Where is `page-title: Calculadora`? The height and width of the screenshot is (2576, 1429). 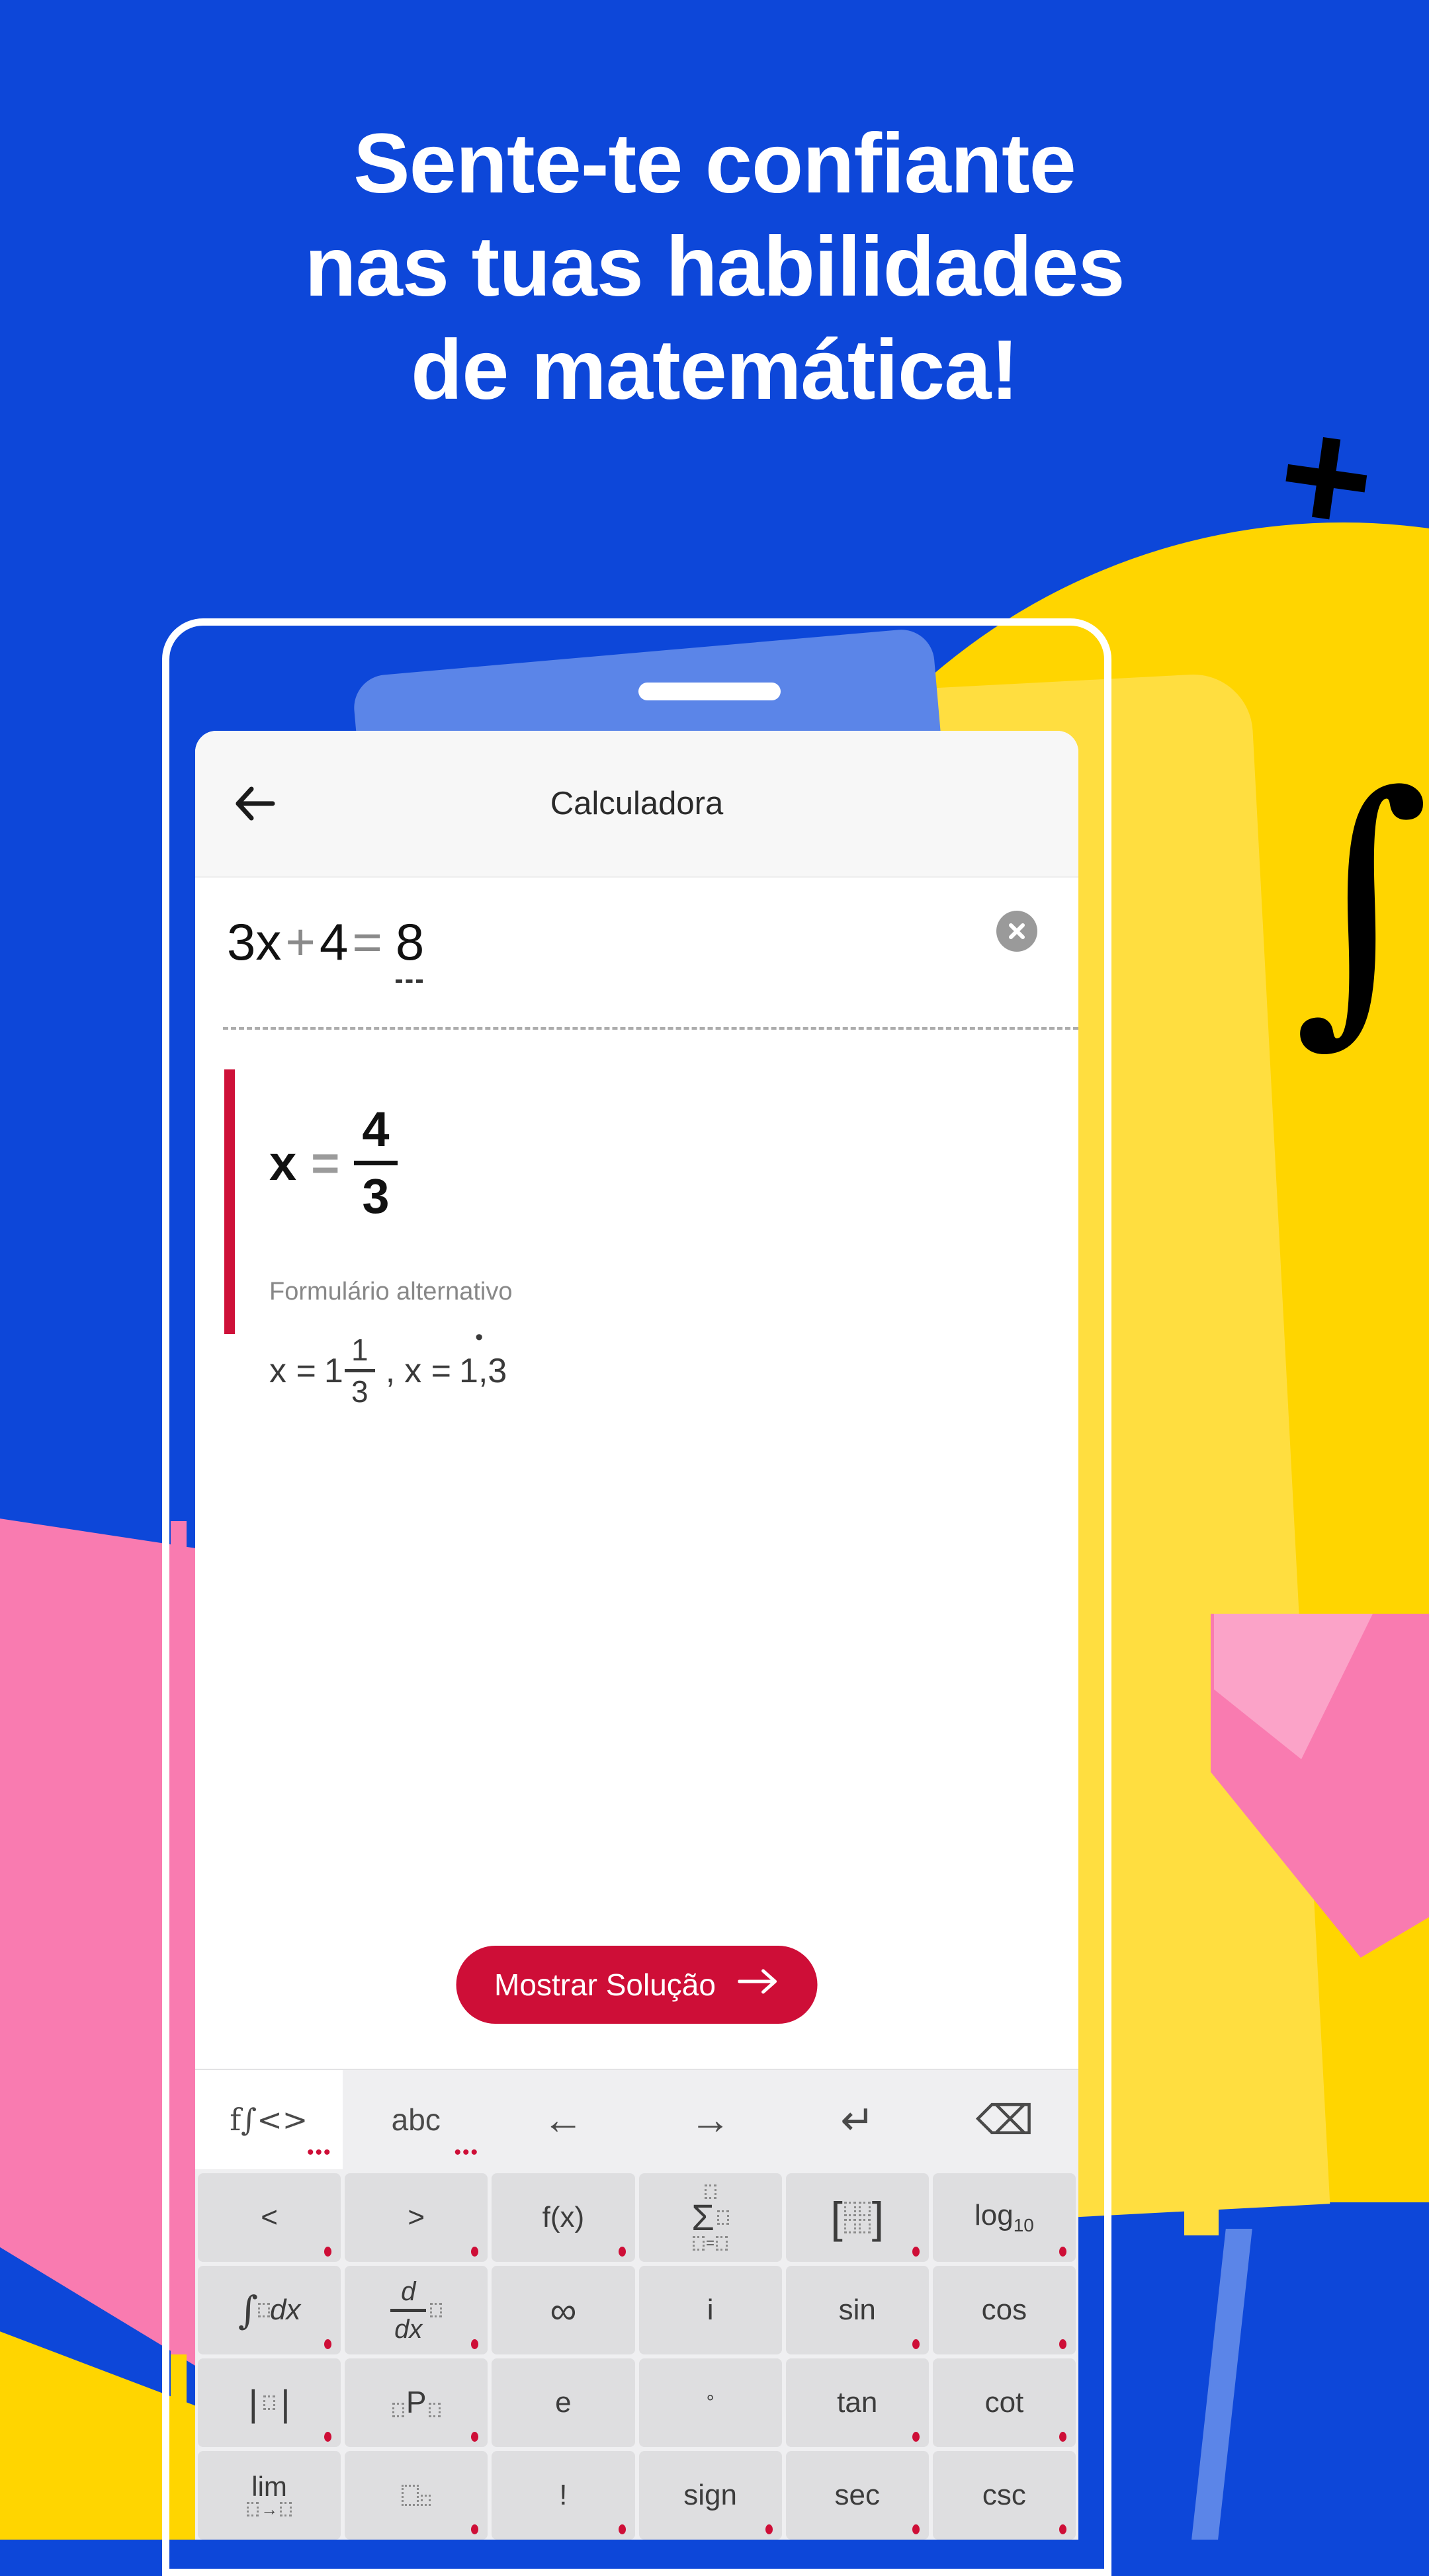 page-title: Calculadora is located at coordinates (637, 803).